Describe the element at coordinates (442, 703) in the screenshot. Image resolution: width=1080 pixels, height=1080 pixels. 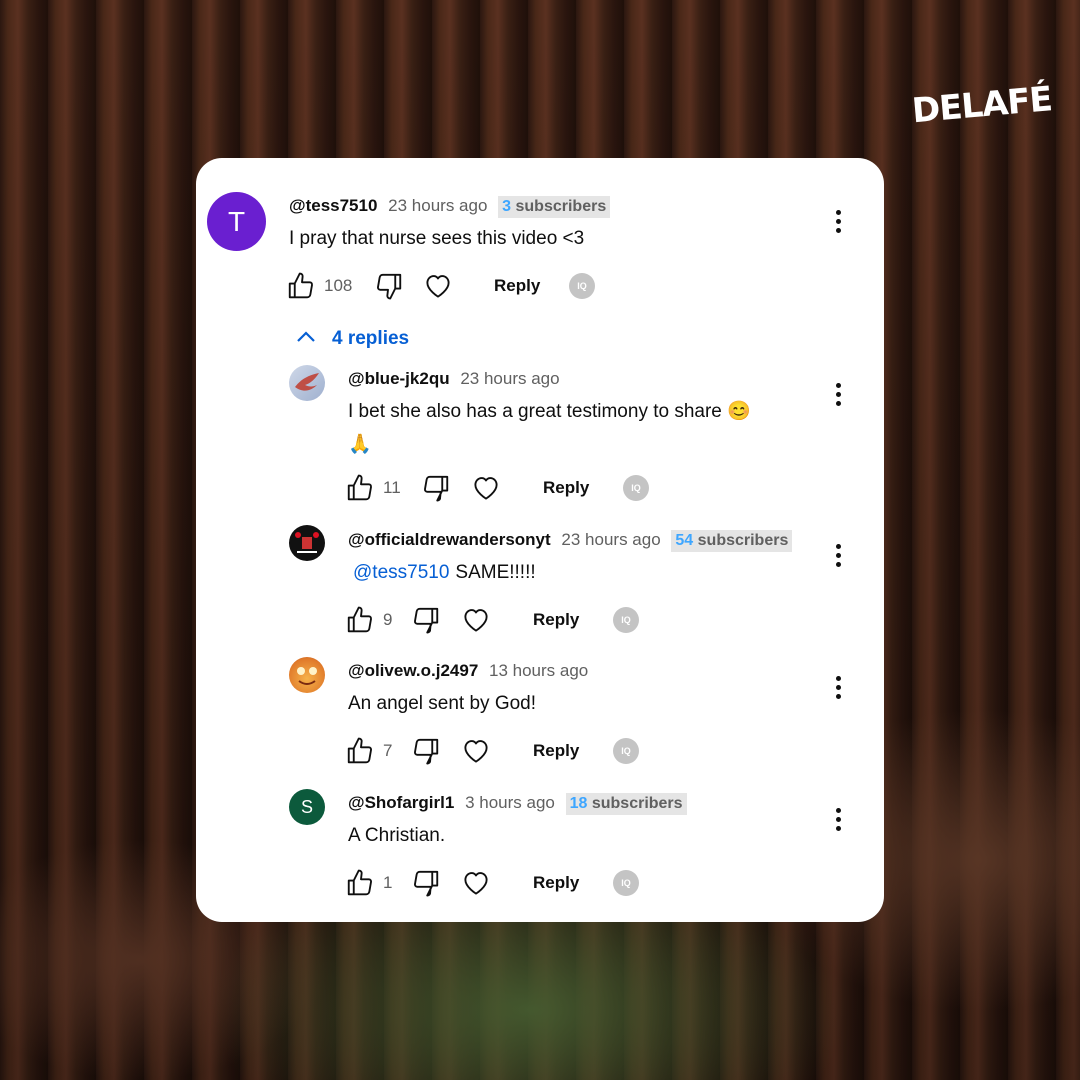
I see `reply-text: An angel sent by God!` at that location.